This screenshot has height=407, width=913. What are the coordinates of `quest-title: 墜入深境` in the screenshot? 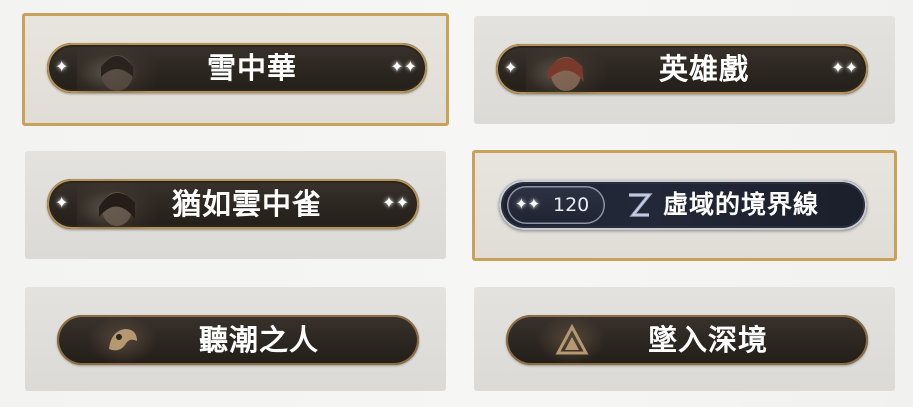 It's located at (708, 340).